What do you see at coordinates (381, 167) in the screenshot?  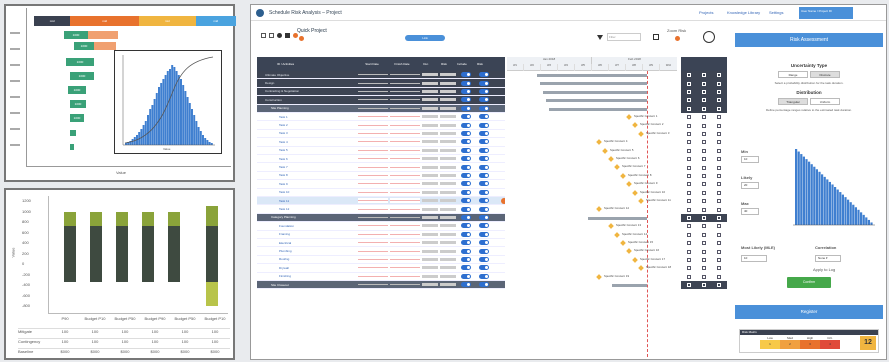 I see `table-row: Task 7` at bounding box center [381, 167].